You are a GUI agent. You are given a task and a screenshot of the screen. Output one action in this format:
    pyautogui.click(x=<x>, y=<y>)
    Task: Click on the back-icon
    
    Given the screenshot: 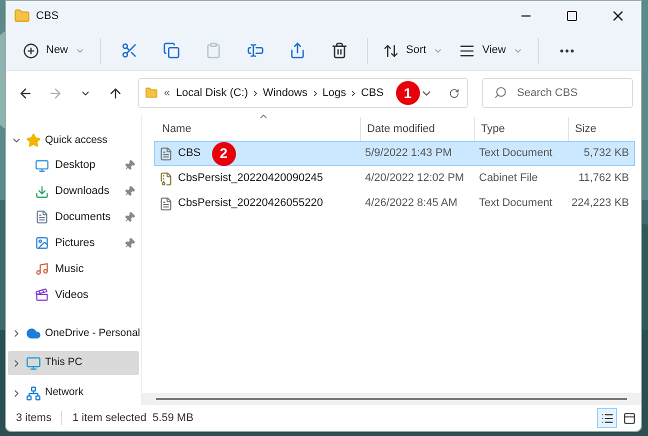 What is the action you would take?
    pyautogui.click(x=25, y=93)
    